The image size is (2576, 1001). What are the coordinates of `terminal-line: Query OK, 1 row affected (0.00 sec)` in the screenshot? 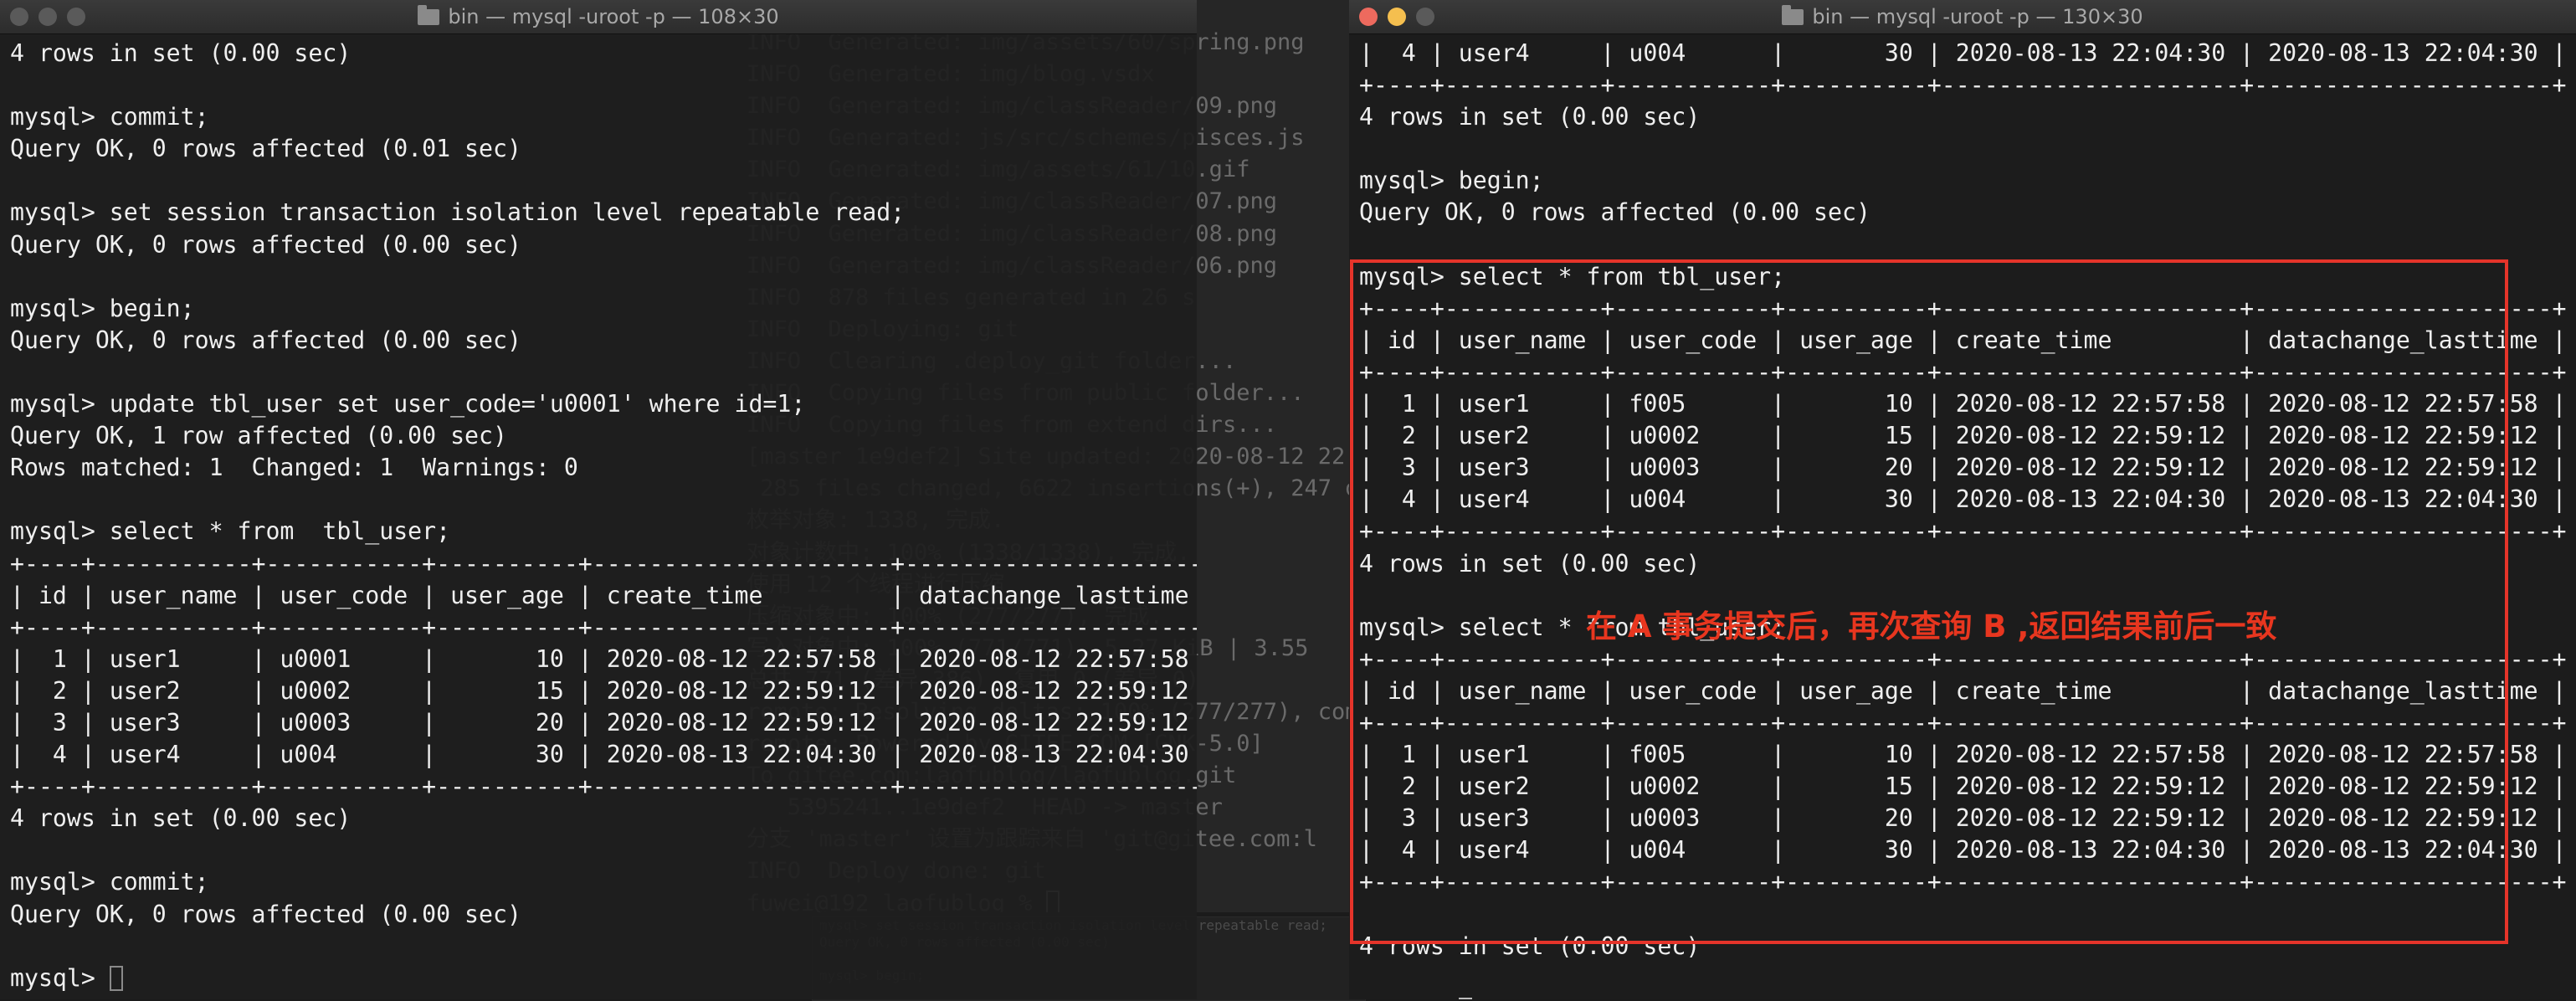 It's located at (603, 436).